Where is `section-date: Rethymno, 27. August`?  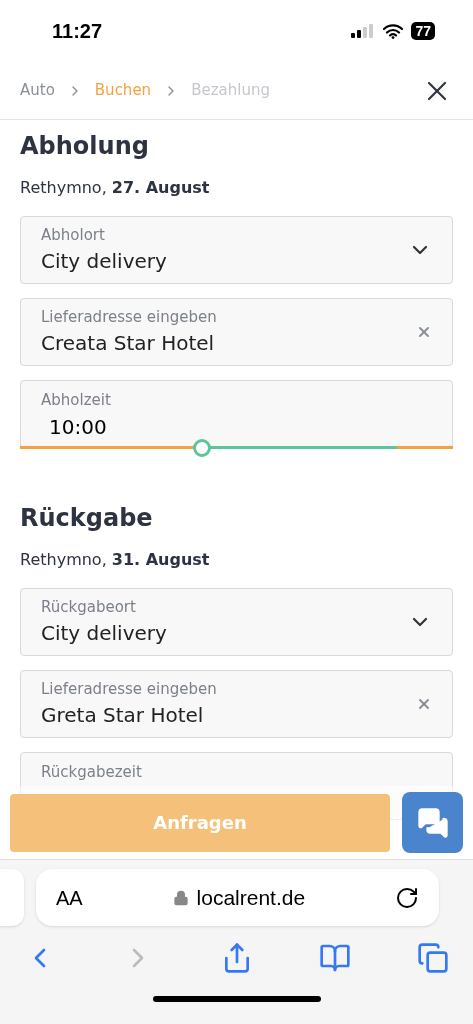
section-date: Rethymno, 27. August is located at coordinates (115, 188).